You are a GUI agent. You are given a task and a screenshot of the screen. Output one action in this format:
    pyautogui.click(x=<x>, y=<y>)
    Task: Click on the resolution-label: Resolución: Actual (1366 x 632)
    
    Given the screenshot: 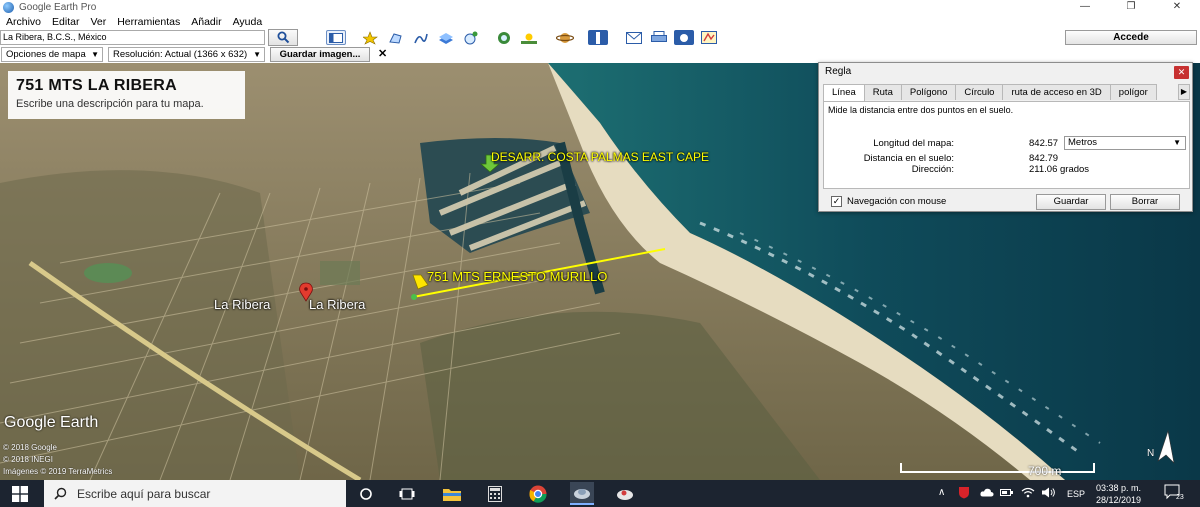 What is the action you would take?
    pyautogui.click(x=180, y=54)
    